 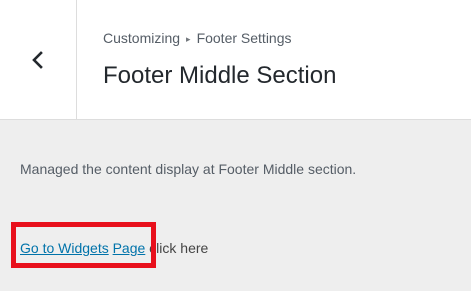 I want to click on widgets-page-link: Page, so click(x=129, y=248).